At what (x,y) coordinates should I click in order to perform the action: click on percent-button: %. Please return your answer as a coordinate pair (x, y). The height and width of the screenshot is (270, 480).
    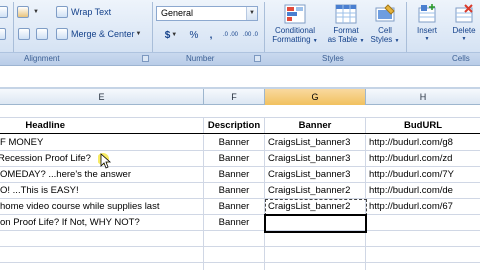
    Looking at the image, I should click on (194, 35).